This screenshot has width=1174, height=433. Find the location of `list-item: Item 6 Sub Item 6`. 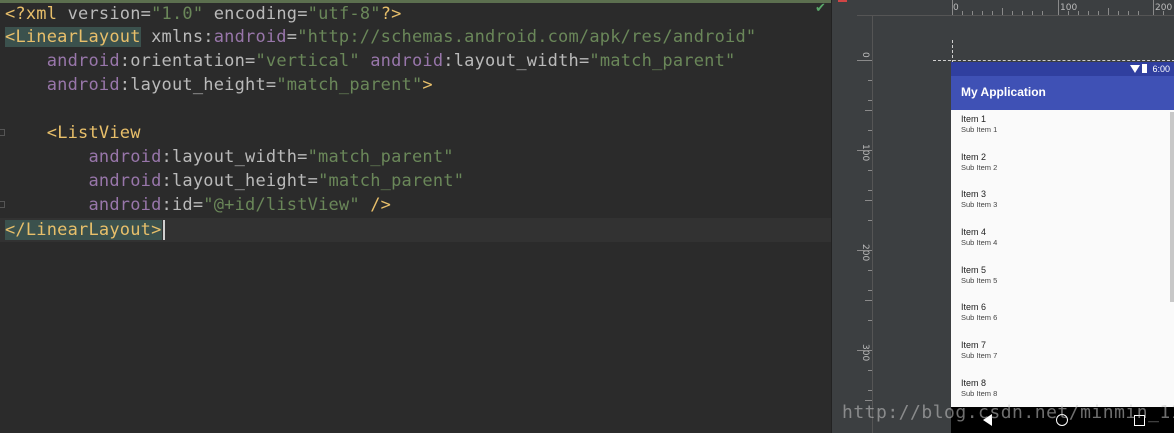

list-item: Item 6 Sub Item 6 is located at coordinates (1062, 317).